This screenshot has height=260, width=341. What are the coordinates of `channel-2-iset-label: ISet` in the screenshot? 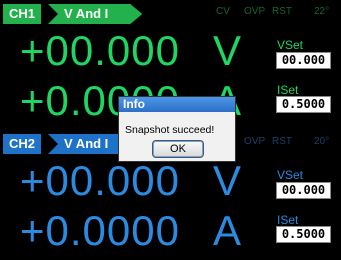 It's located at (288, 220).